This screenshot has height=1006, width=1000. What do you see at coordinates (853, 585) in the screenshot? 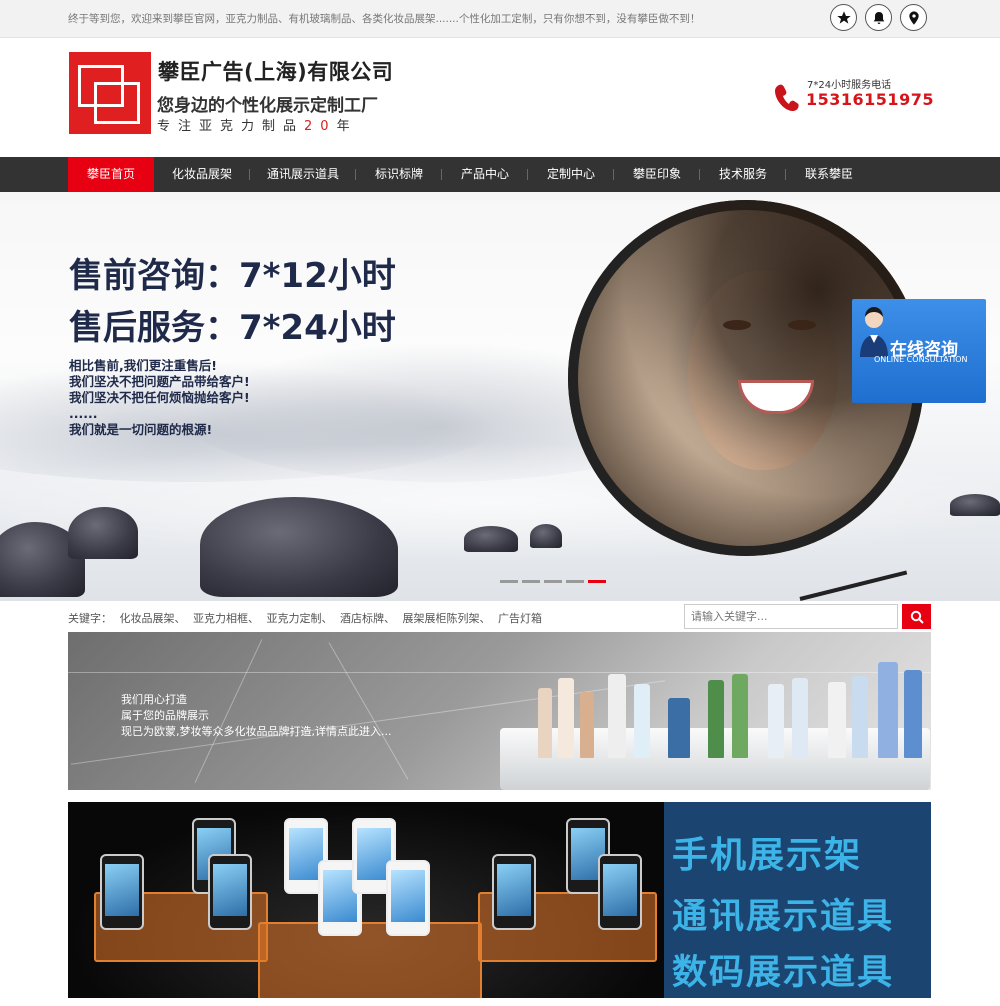
I see `headset-icon` at bounding box center [853, 585].